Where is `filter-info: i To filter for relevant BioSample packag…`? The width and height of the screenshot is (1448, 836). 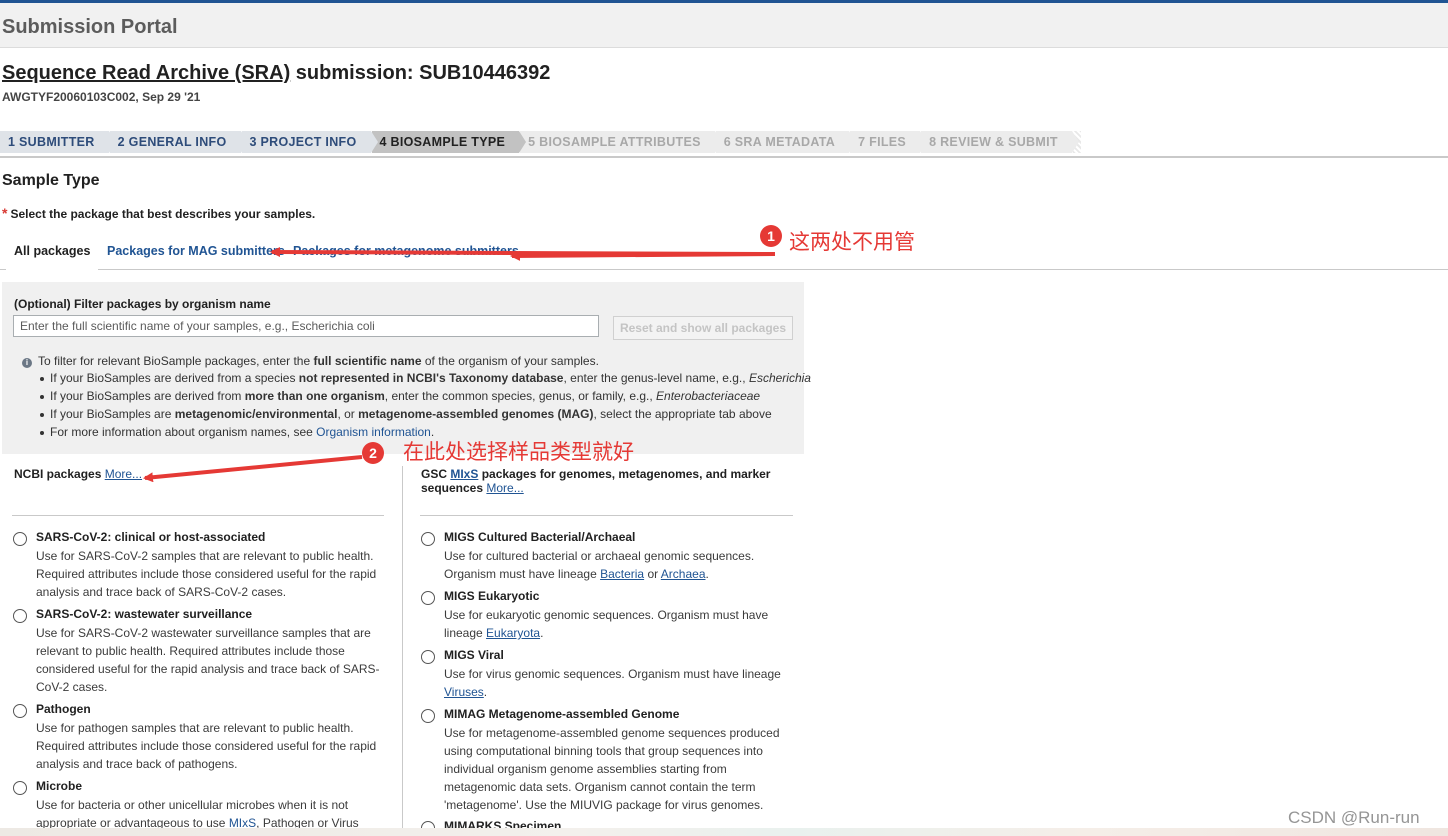
filter-info: i To filter for relevant BioSample packag… is located at coordinates (310, 361).